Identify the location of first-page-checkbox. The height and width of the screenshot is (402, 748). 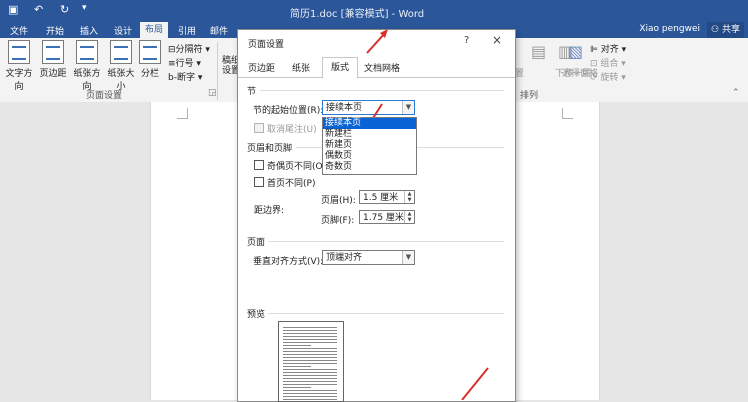
(259, 182).